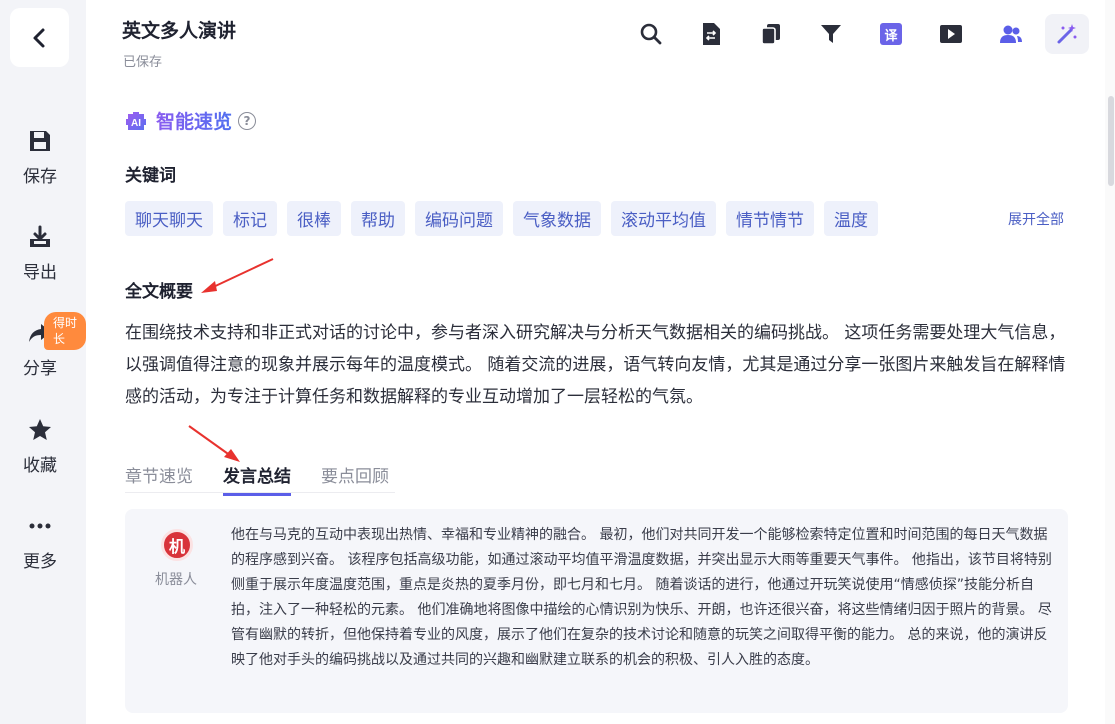 This screenshot has width=1115, height=724. What do you see at coordinates (851, 218) in the screenshot?
I see `keyword-tag: 温度` at bounding box center [851, 218].